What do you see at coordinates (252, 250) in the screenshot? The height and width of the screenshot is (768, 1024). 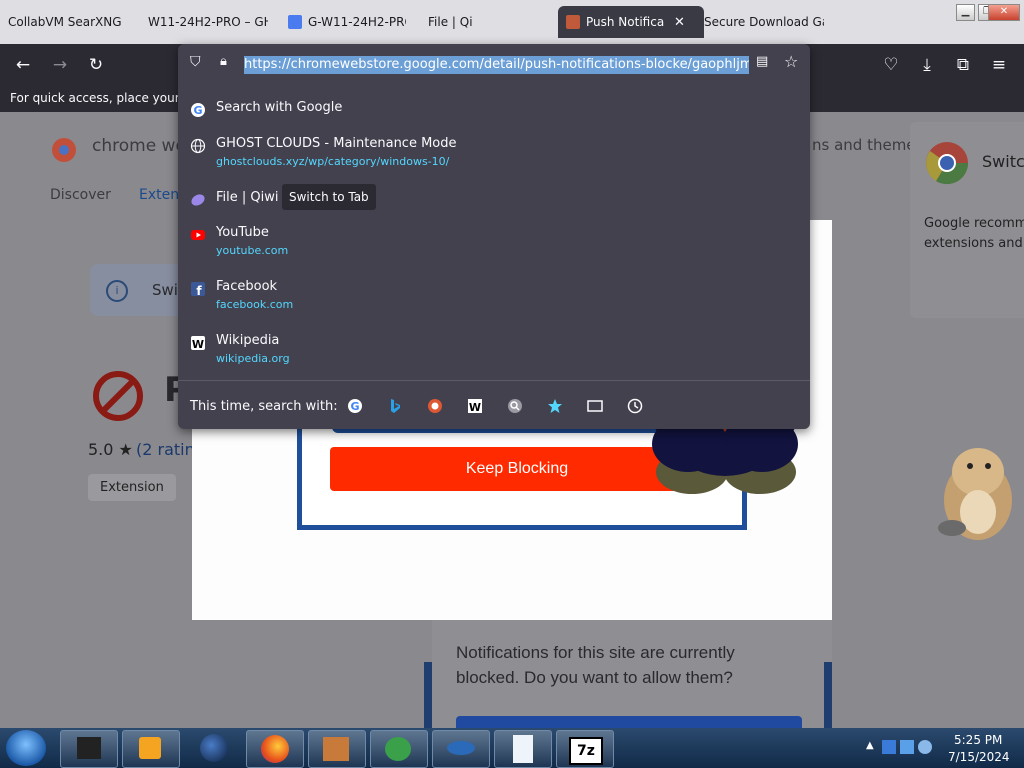 I see `result-url: youtube.com` at bounding box center [252, 250].